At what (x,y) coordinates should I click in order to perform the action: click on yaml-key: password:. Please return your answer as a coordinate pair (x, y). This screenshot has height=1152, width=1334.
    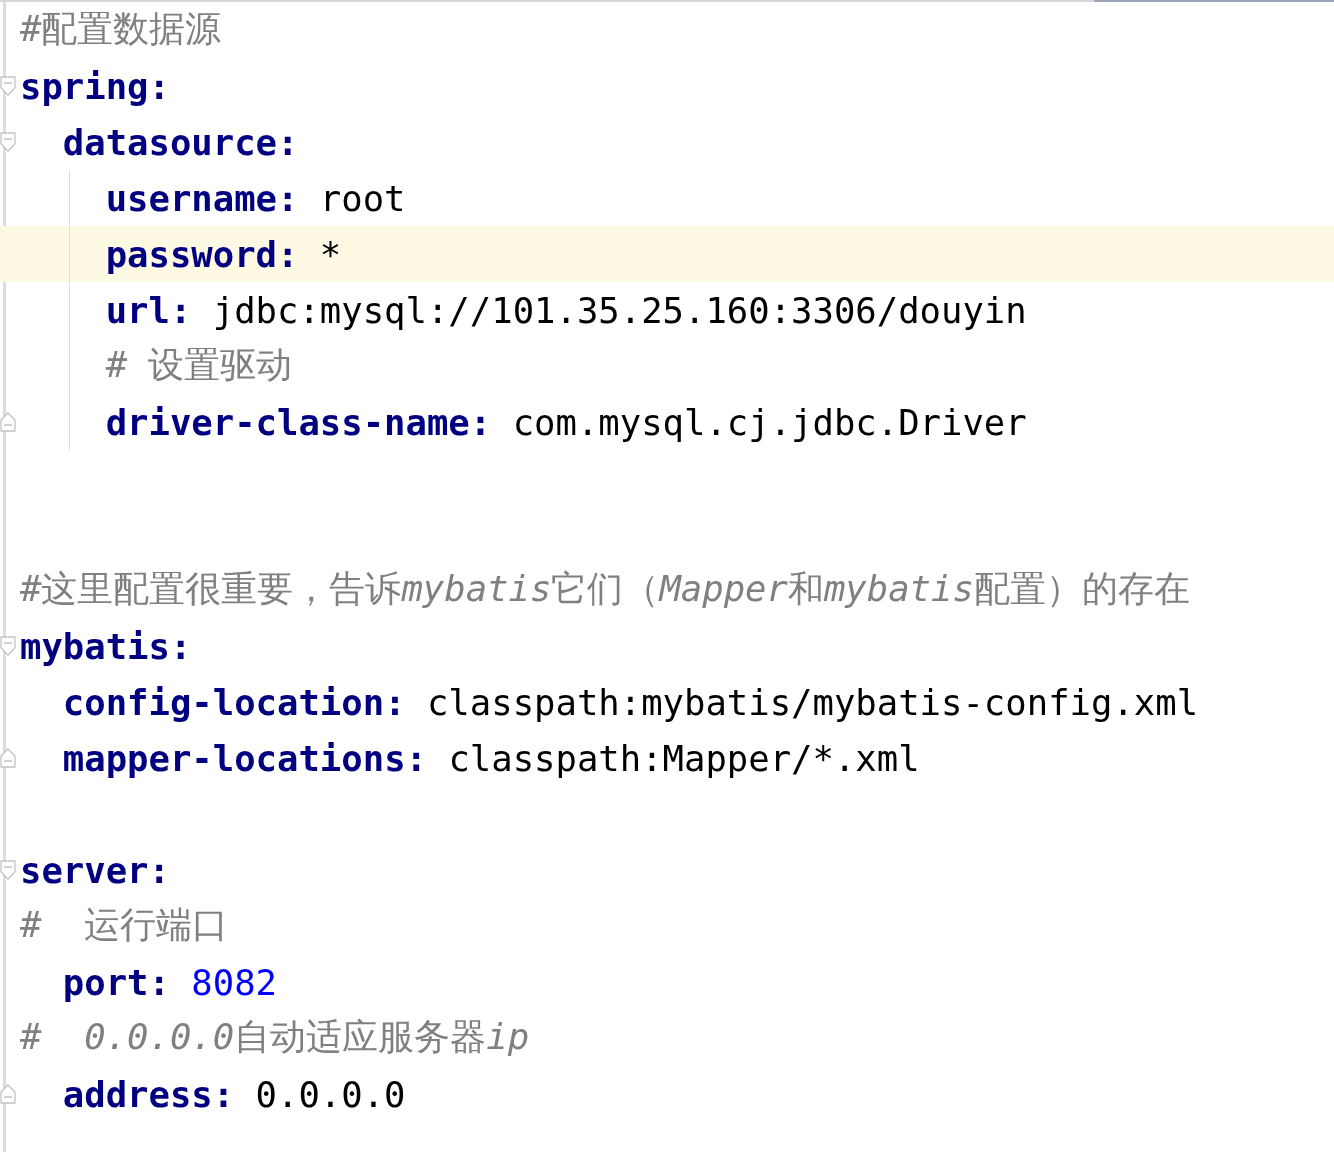
    Looking at the image, I should click on (202, 254).